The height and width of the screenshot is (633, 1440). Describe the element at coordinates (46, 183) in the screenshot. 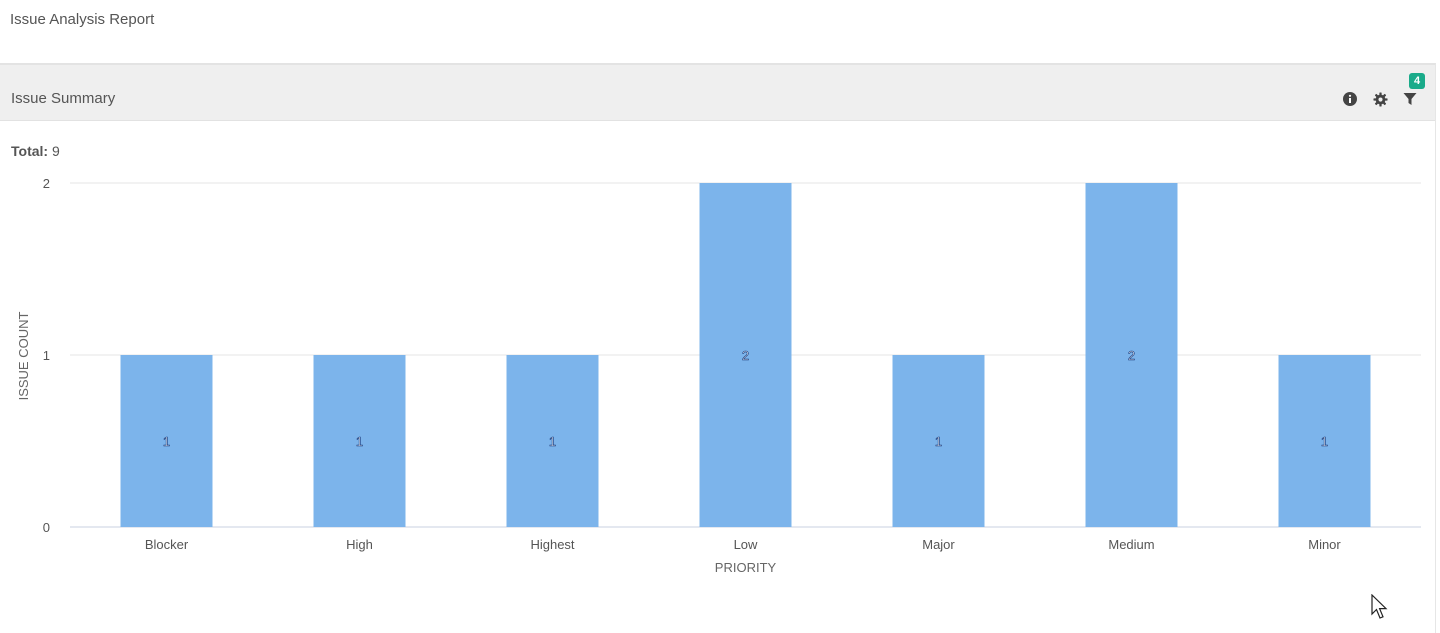

I see `y-tick-label: 2` at that location.